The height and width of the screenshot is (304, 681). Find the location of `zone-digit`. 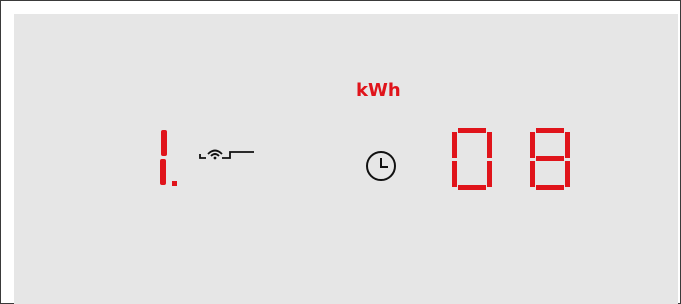

zone-digit is located at coordinates (168, 158).